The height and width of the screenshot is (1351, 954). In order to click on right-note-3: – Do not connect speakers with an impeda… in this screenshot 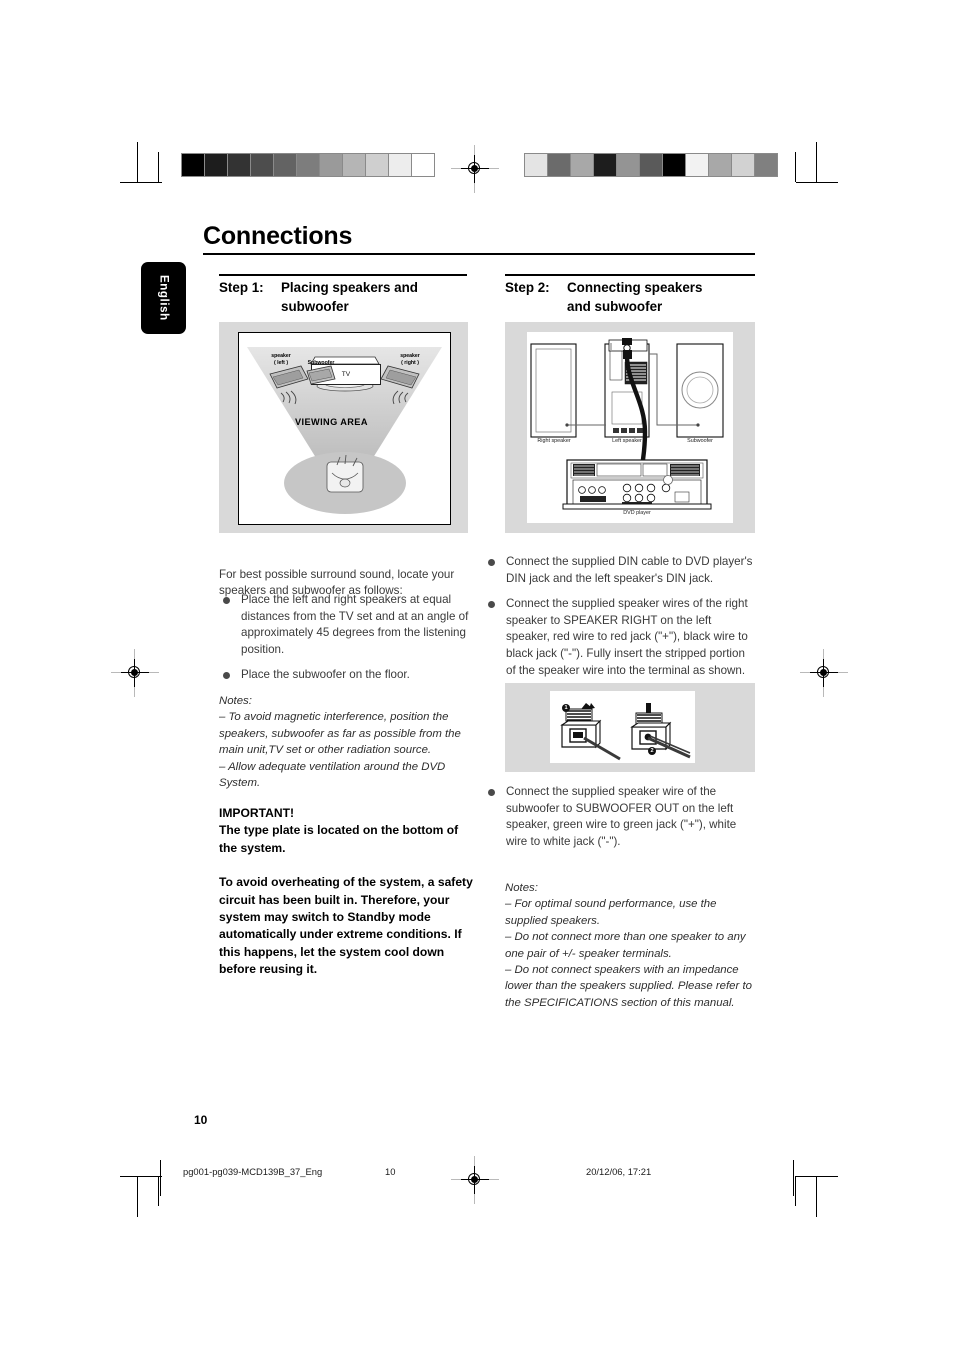, I will do `click(628, 986)`.